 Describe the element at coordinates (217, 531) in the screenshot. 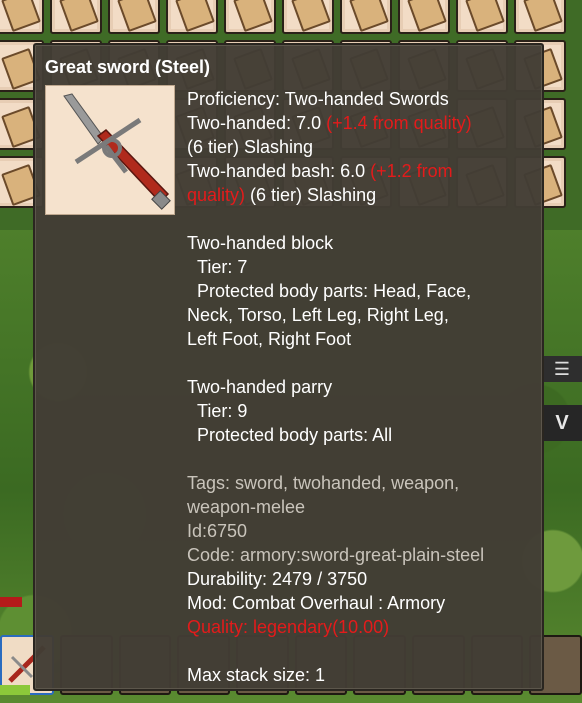

I see `item-id: Id:6750` at that location.